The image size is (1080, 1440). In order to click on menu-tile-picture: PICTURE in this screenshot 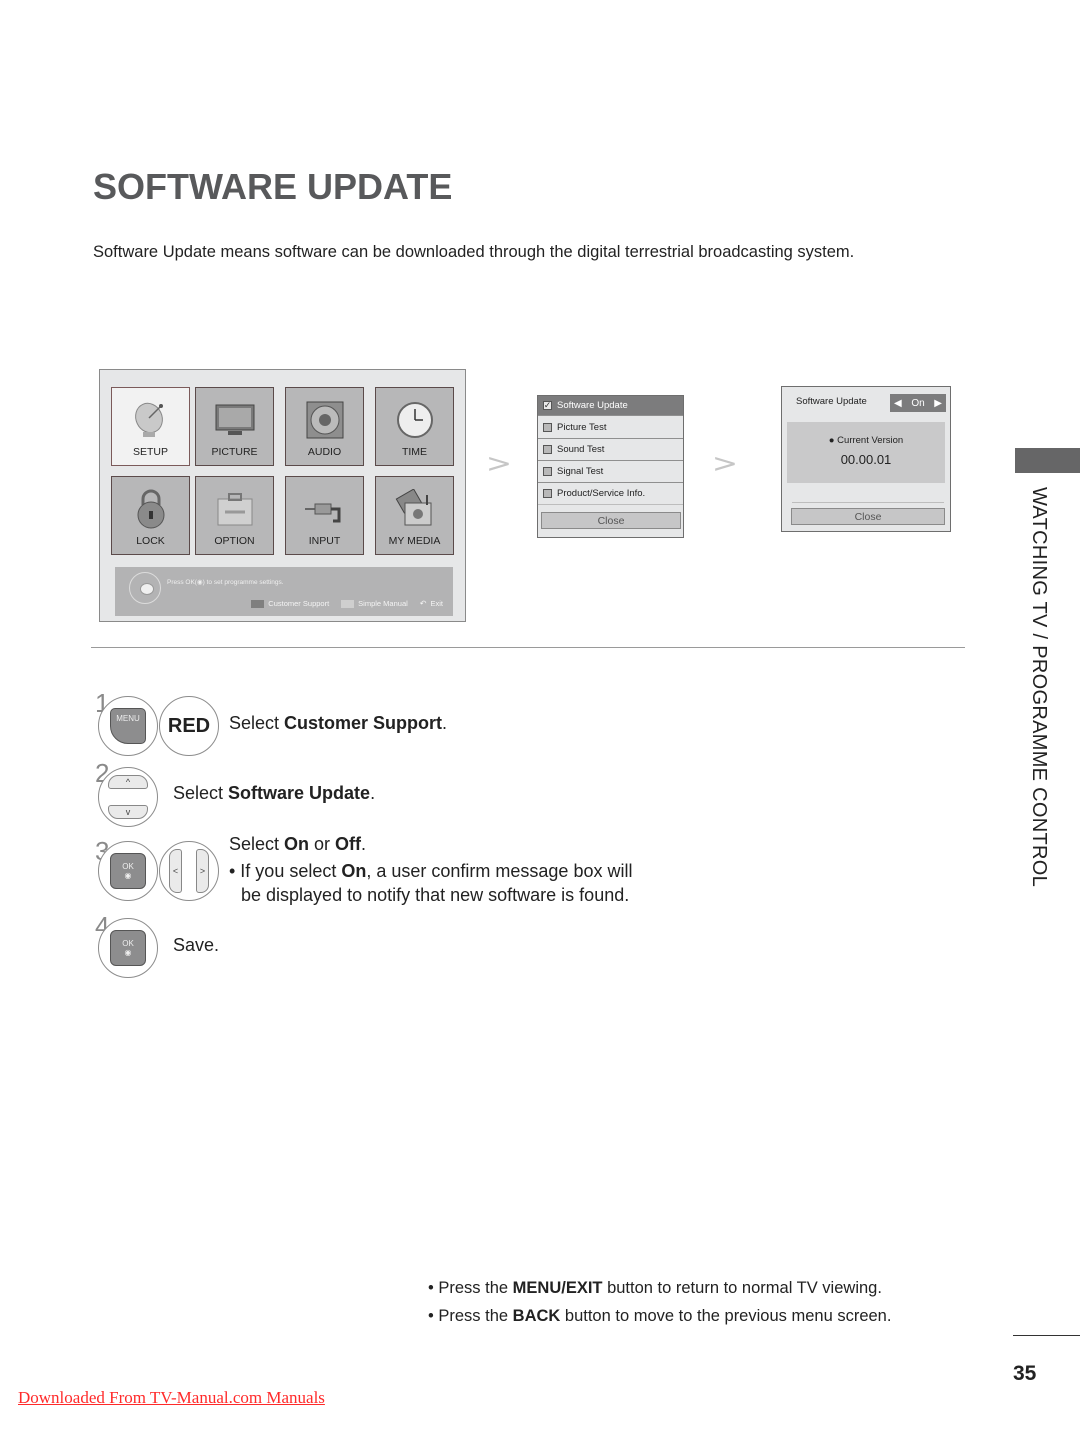, I will do `click(234, 426)`.